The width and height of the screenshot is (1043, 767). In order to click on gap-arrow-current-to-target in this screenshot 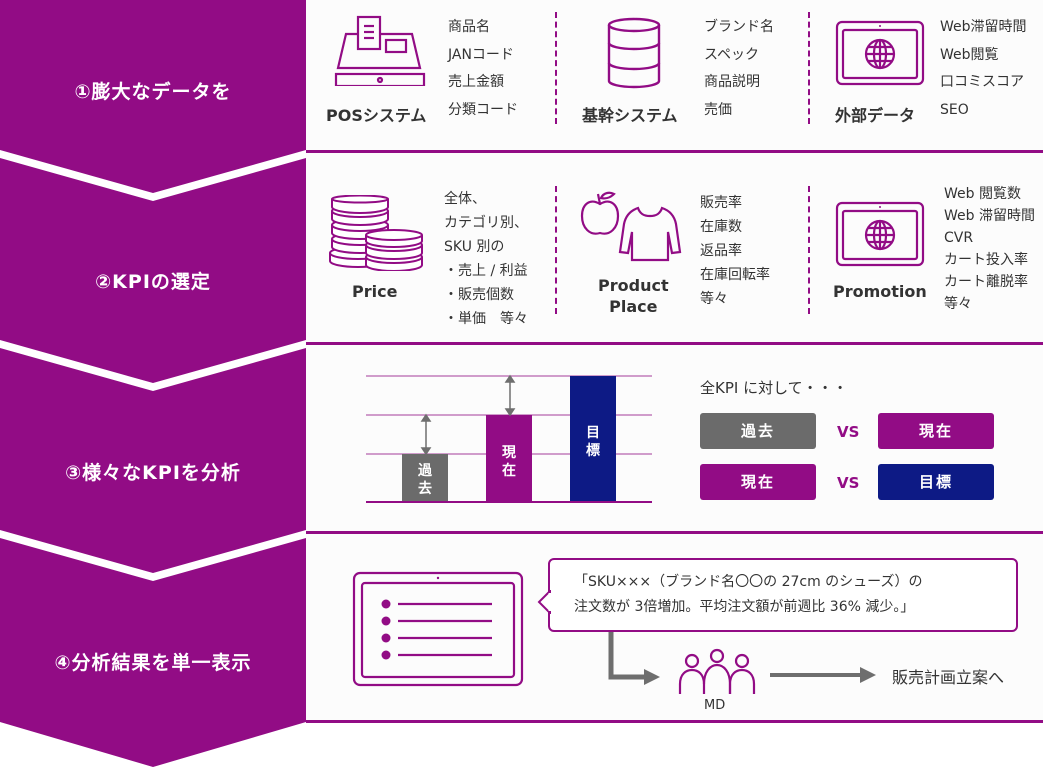, I will do `click(510, 395)`.